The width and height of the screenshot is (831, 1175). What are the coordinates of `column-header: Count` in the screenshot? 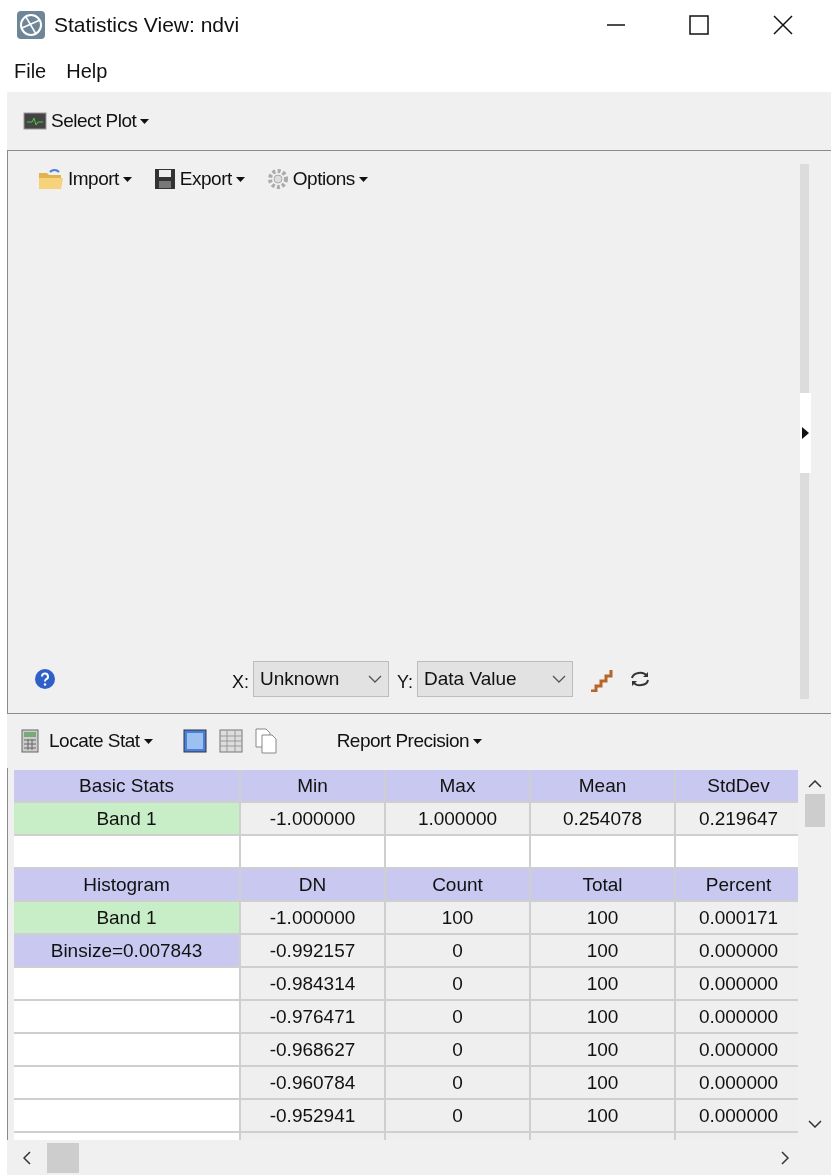 It's located at (457, 884).